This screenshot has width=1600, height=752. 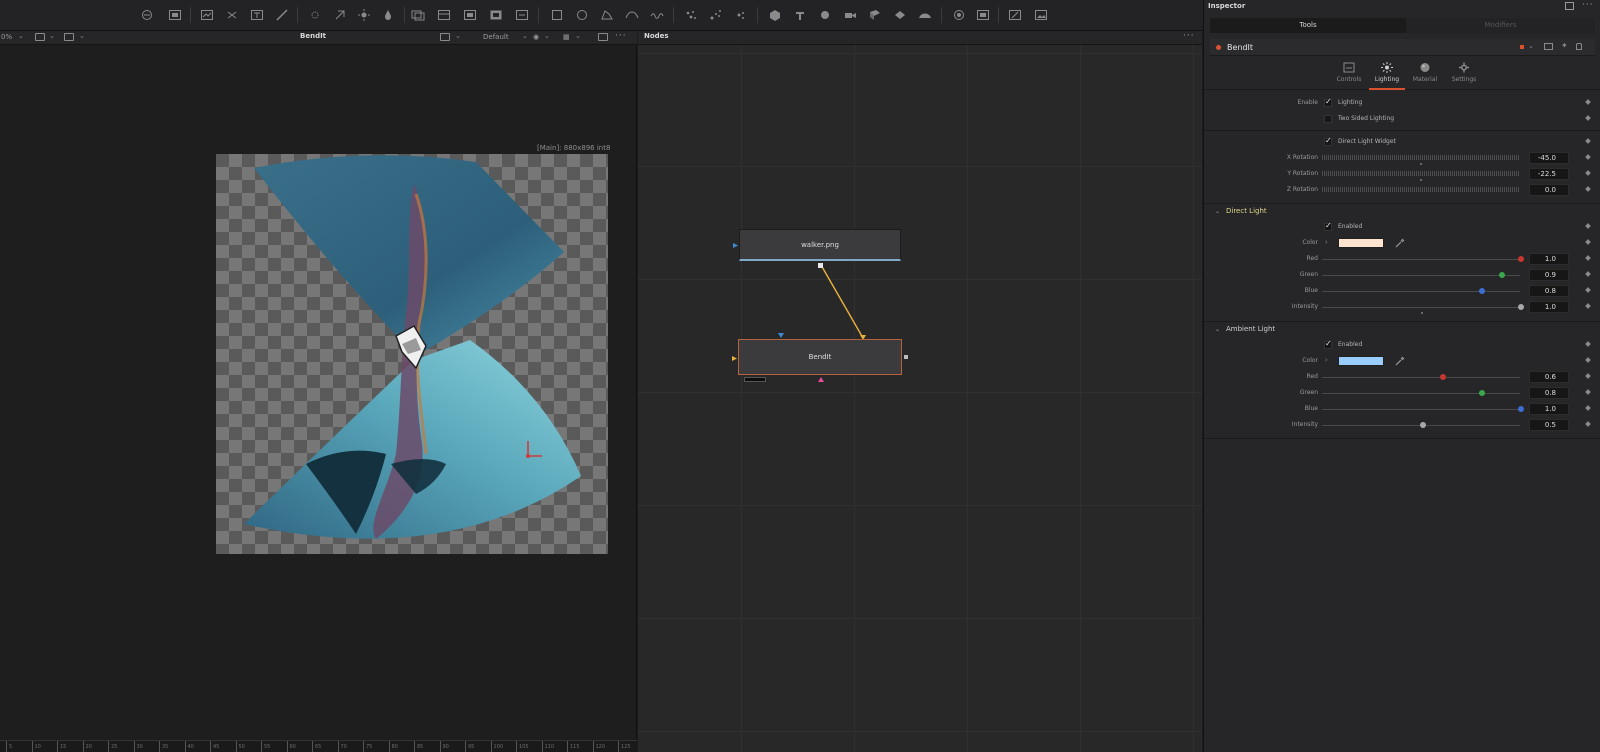 What do you see at coordinates (1425, 75) in the screenshot?
I see `subtab-material: Material` at bounding box center [1425, 75].